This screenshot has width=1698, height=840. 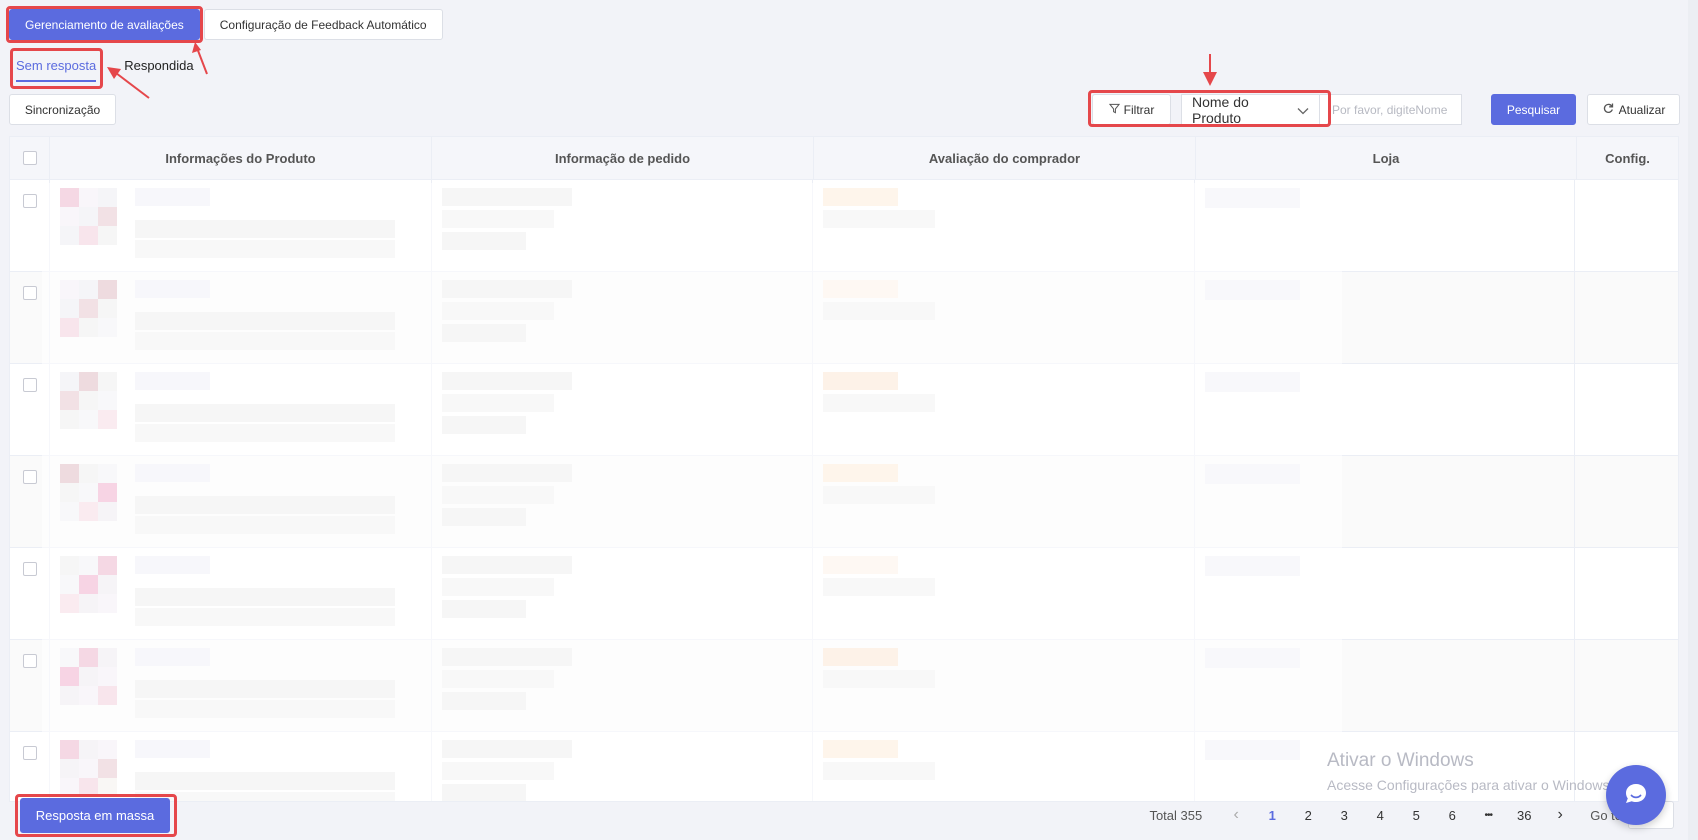 I want to click on tab-review-management: Gerenciamento de avaliações, so click(x=104, y=24).